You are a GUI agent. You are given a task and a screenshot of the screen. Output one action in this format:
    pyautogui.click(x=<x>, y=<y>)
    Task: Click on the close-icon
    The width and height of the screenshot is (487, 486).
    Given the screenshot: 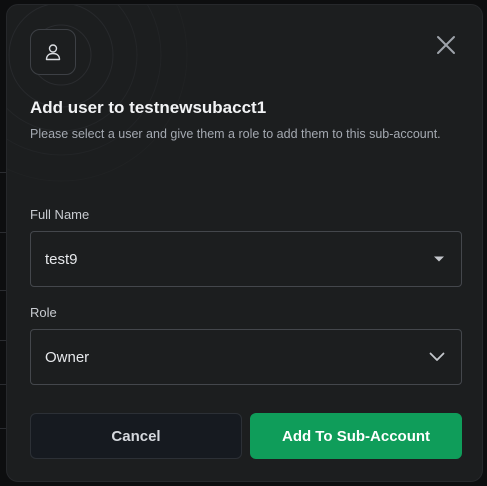 What is the action you would take?
    pyautogui.click(x=446, y=45)
    